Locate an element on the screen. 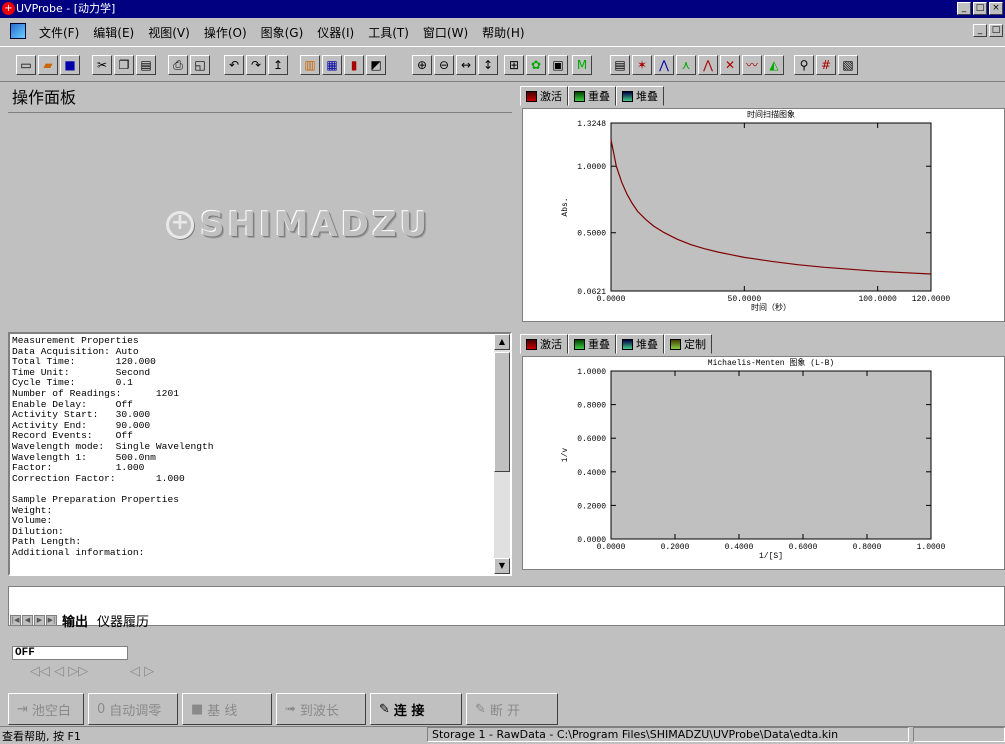 The height and width of the screenshot is (744, 1005). method-icon: ▥ is located at coordinates (310, 65).